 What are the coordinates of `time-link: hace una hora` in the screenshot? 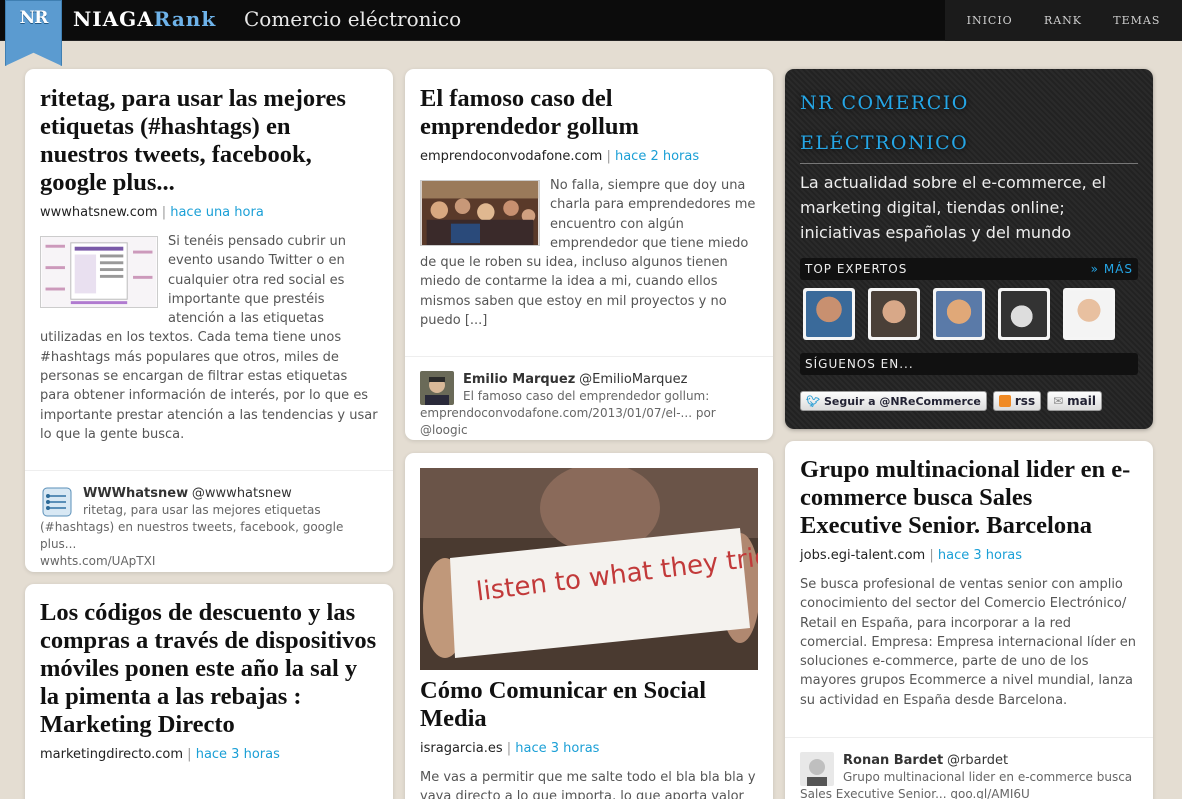 It's located at (217, 212).